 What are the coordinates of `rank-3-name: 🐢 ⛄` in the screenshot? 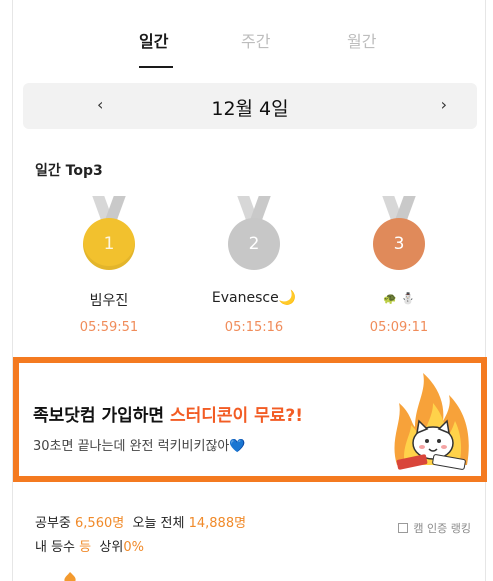 It's located at (399, 299).